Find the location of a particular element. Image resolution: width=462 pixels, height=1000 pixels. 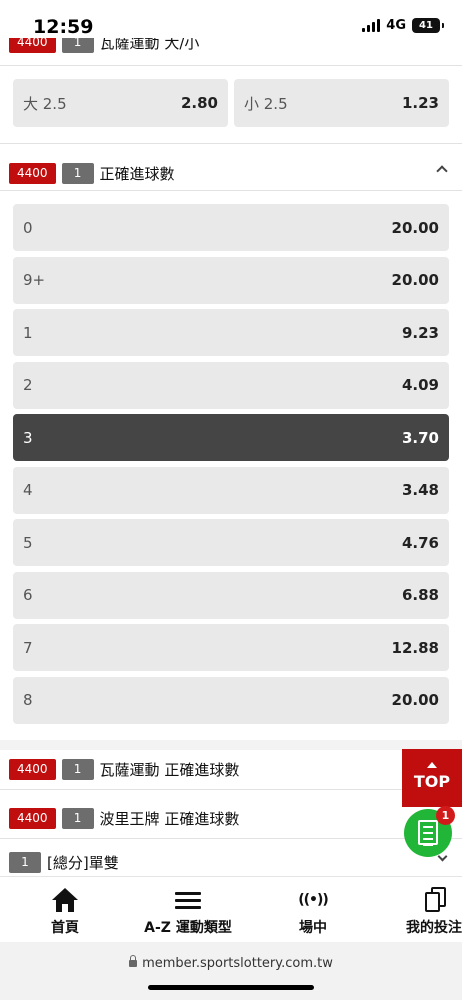

battery-icon: 41 is located at coordinates (428, 25).